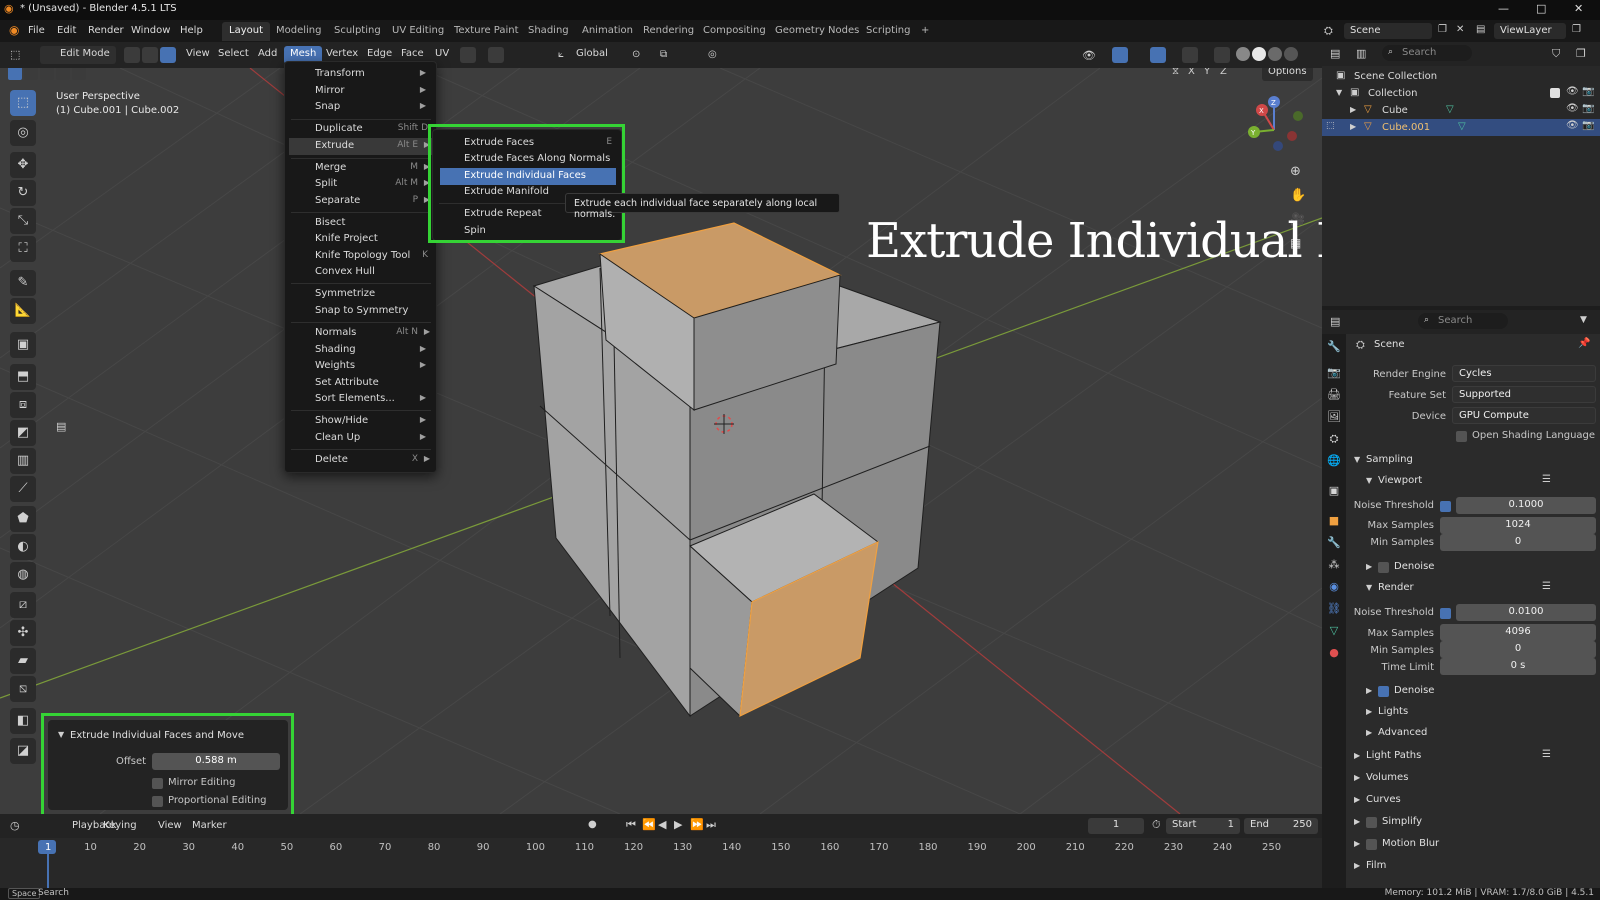 The image size is (1600, 900). I want to click on osl-checkbox, so click(1461, 436).